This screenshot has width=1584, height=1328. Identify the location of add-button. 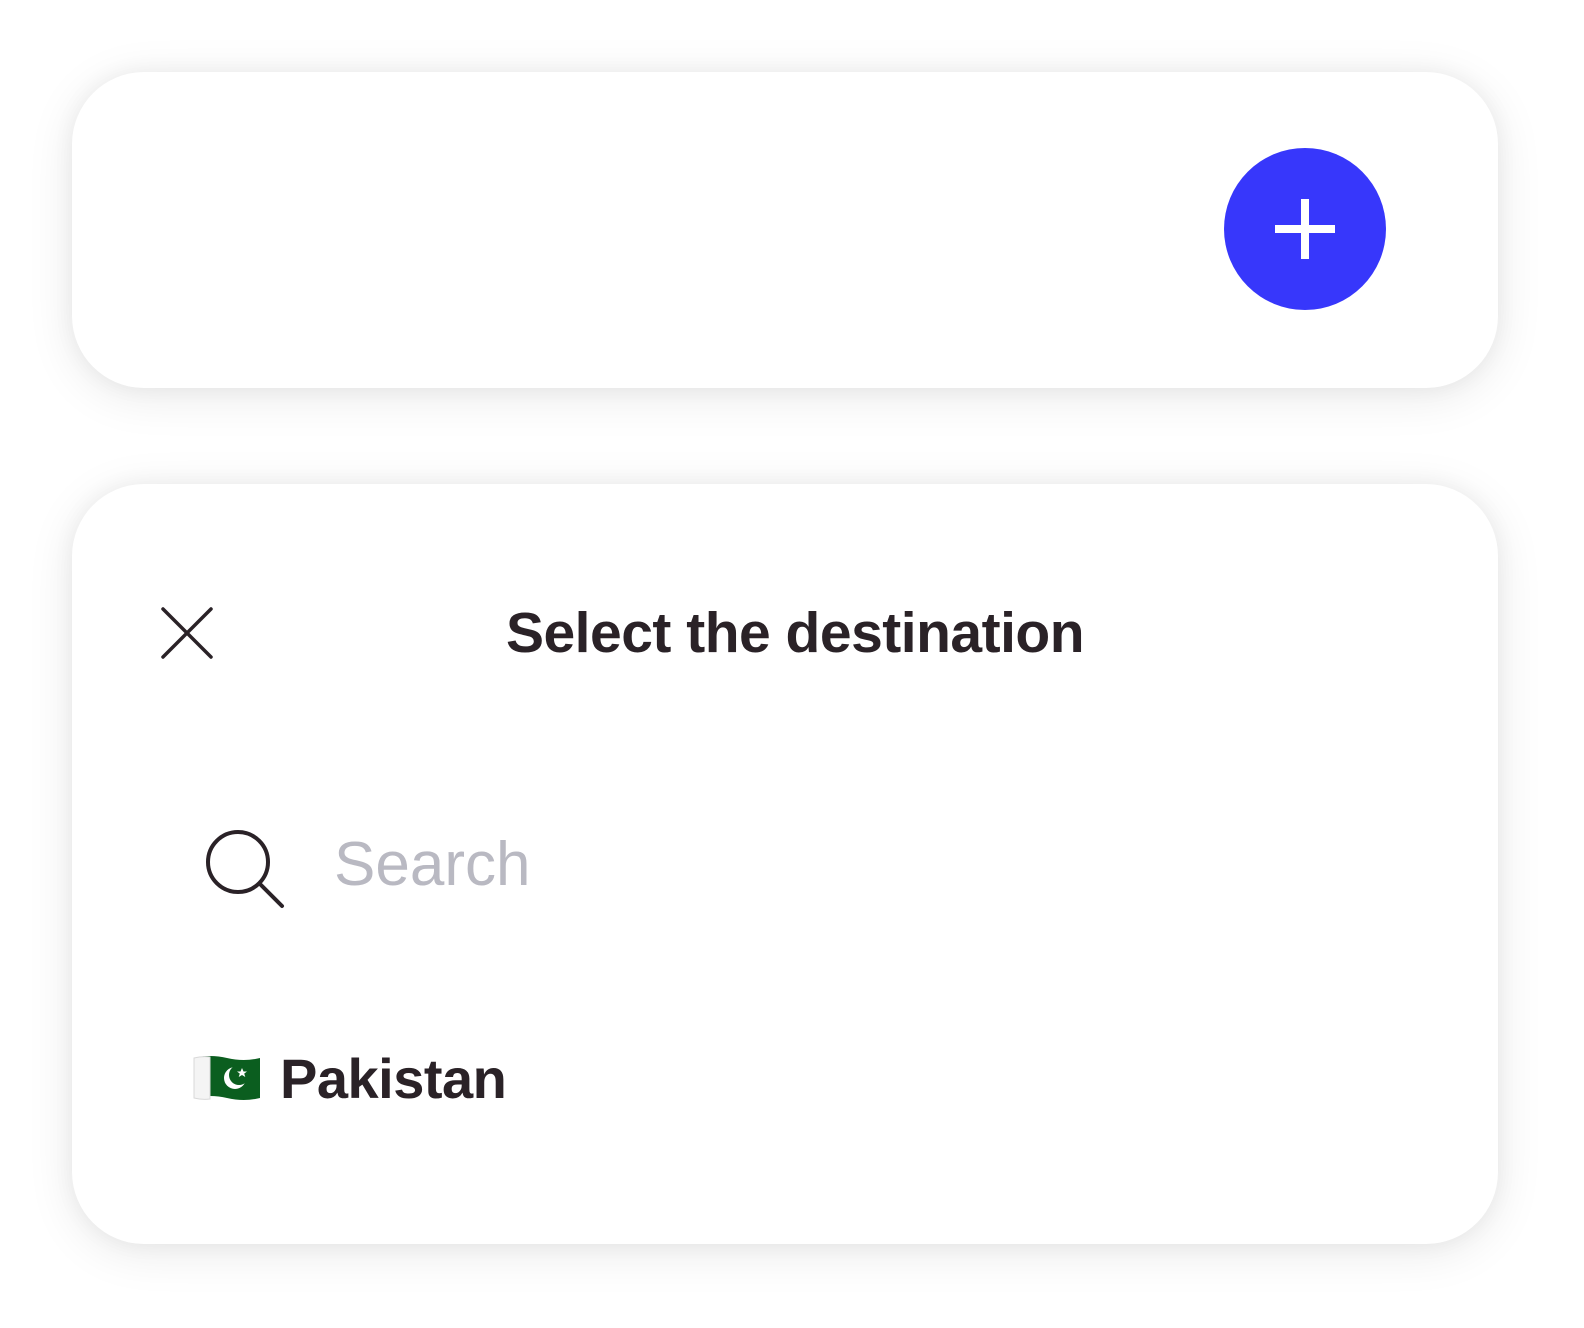
(1305, 229).